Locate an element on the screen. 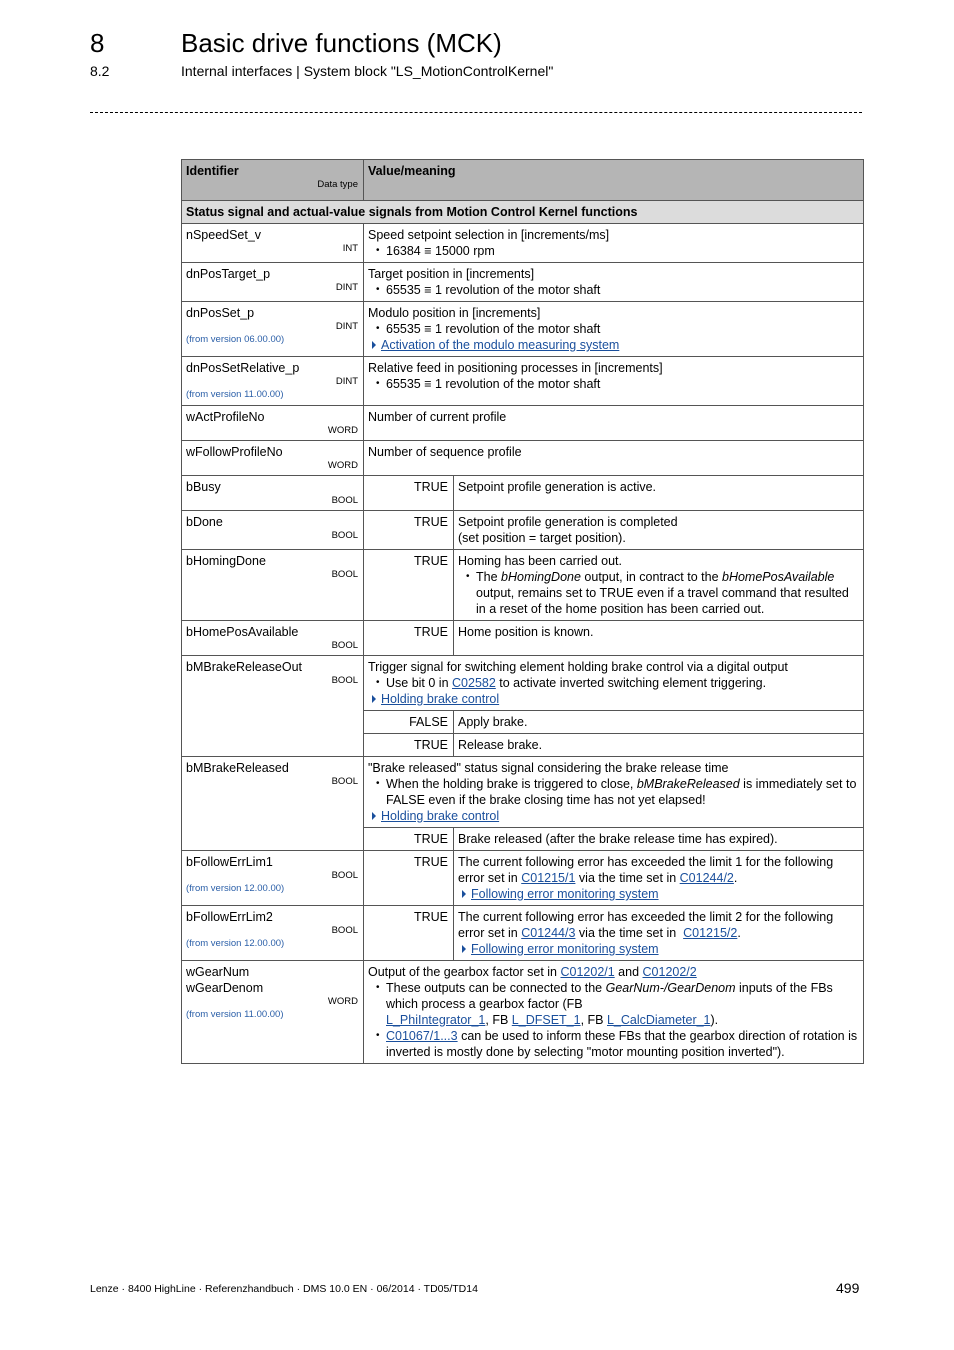  code-link: C01202/1 is located at coordinates (587, 972).